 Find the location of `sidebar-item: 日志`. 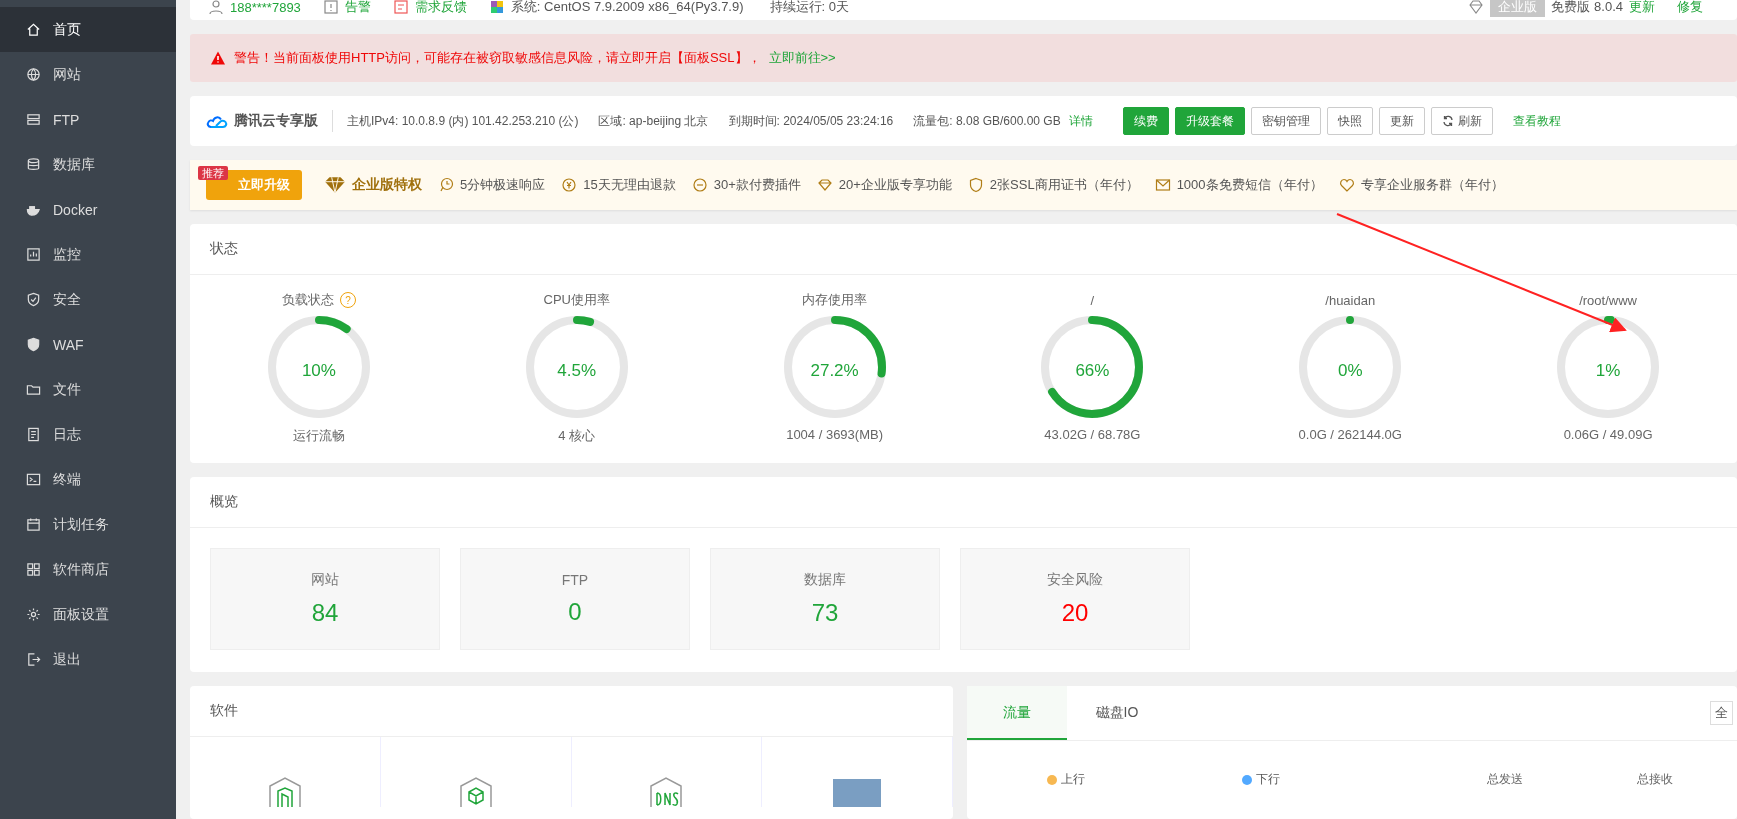

sidebar-item: 日志 is located at coordinates (88, 434).